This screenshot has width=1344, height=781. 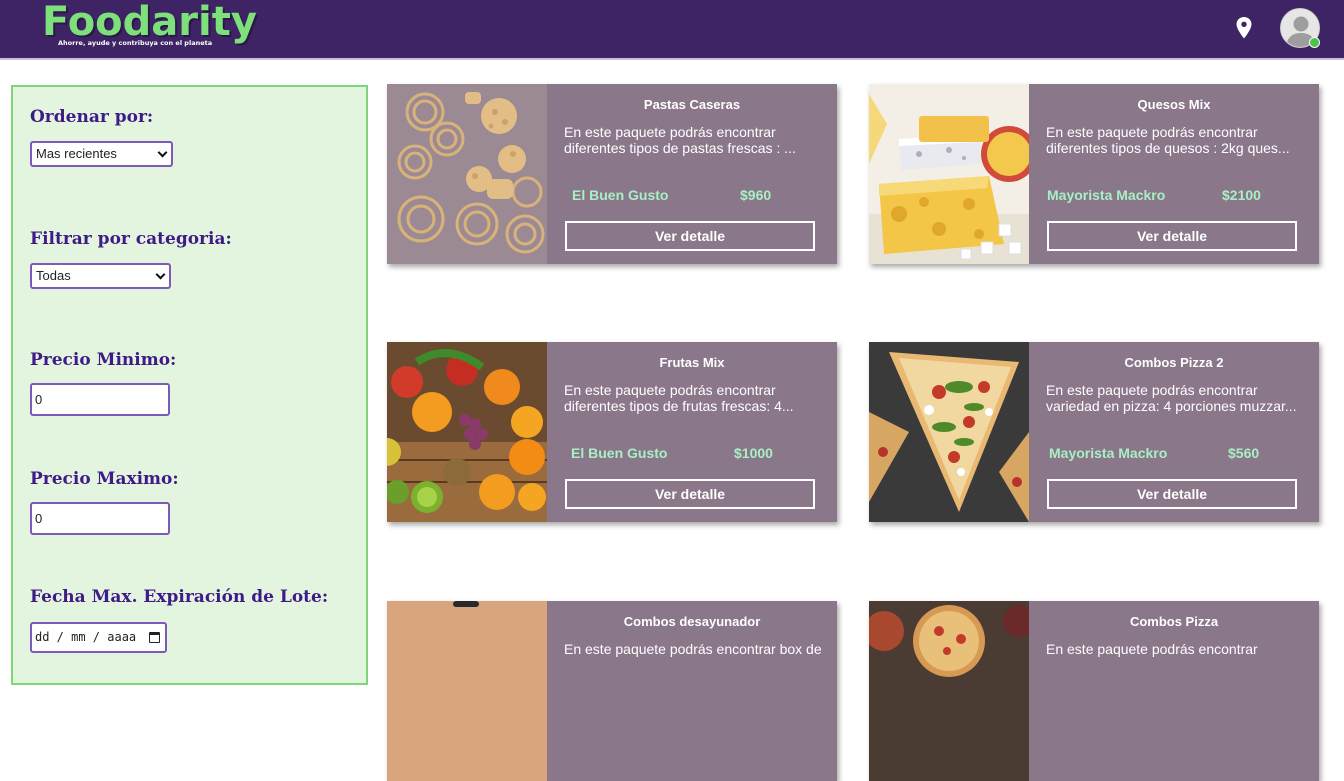 What do you see at coordinates (692, 621) in the screenshot?
I see `card-title: Combos desayunador` at bounding box center [692, 621].